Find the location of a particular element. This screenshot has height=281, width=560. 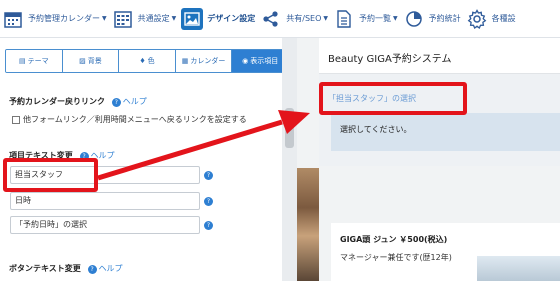

toolbar-share-seo-menu: 共有/SEO ▼ is located at coordinates (294, 19).